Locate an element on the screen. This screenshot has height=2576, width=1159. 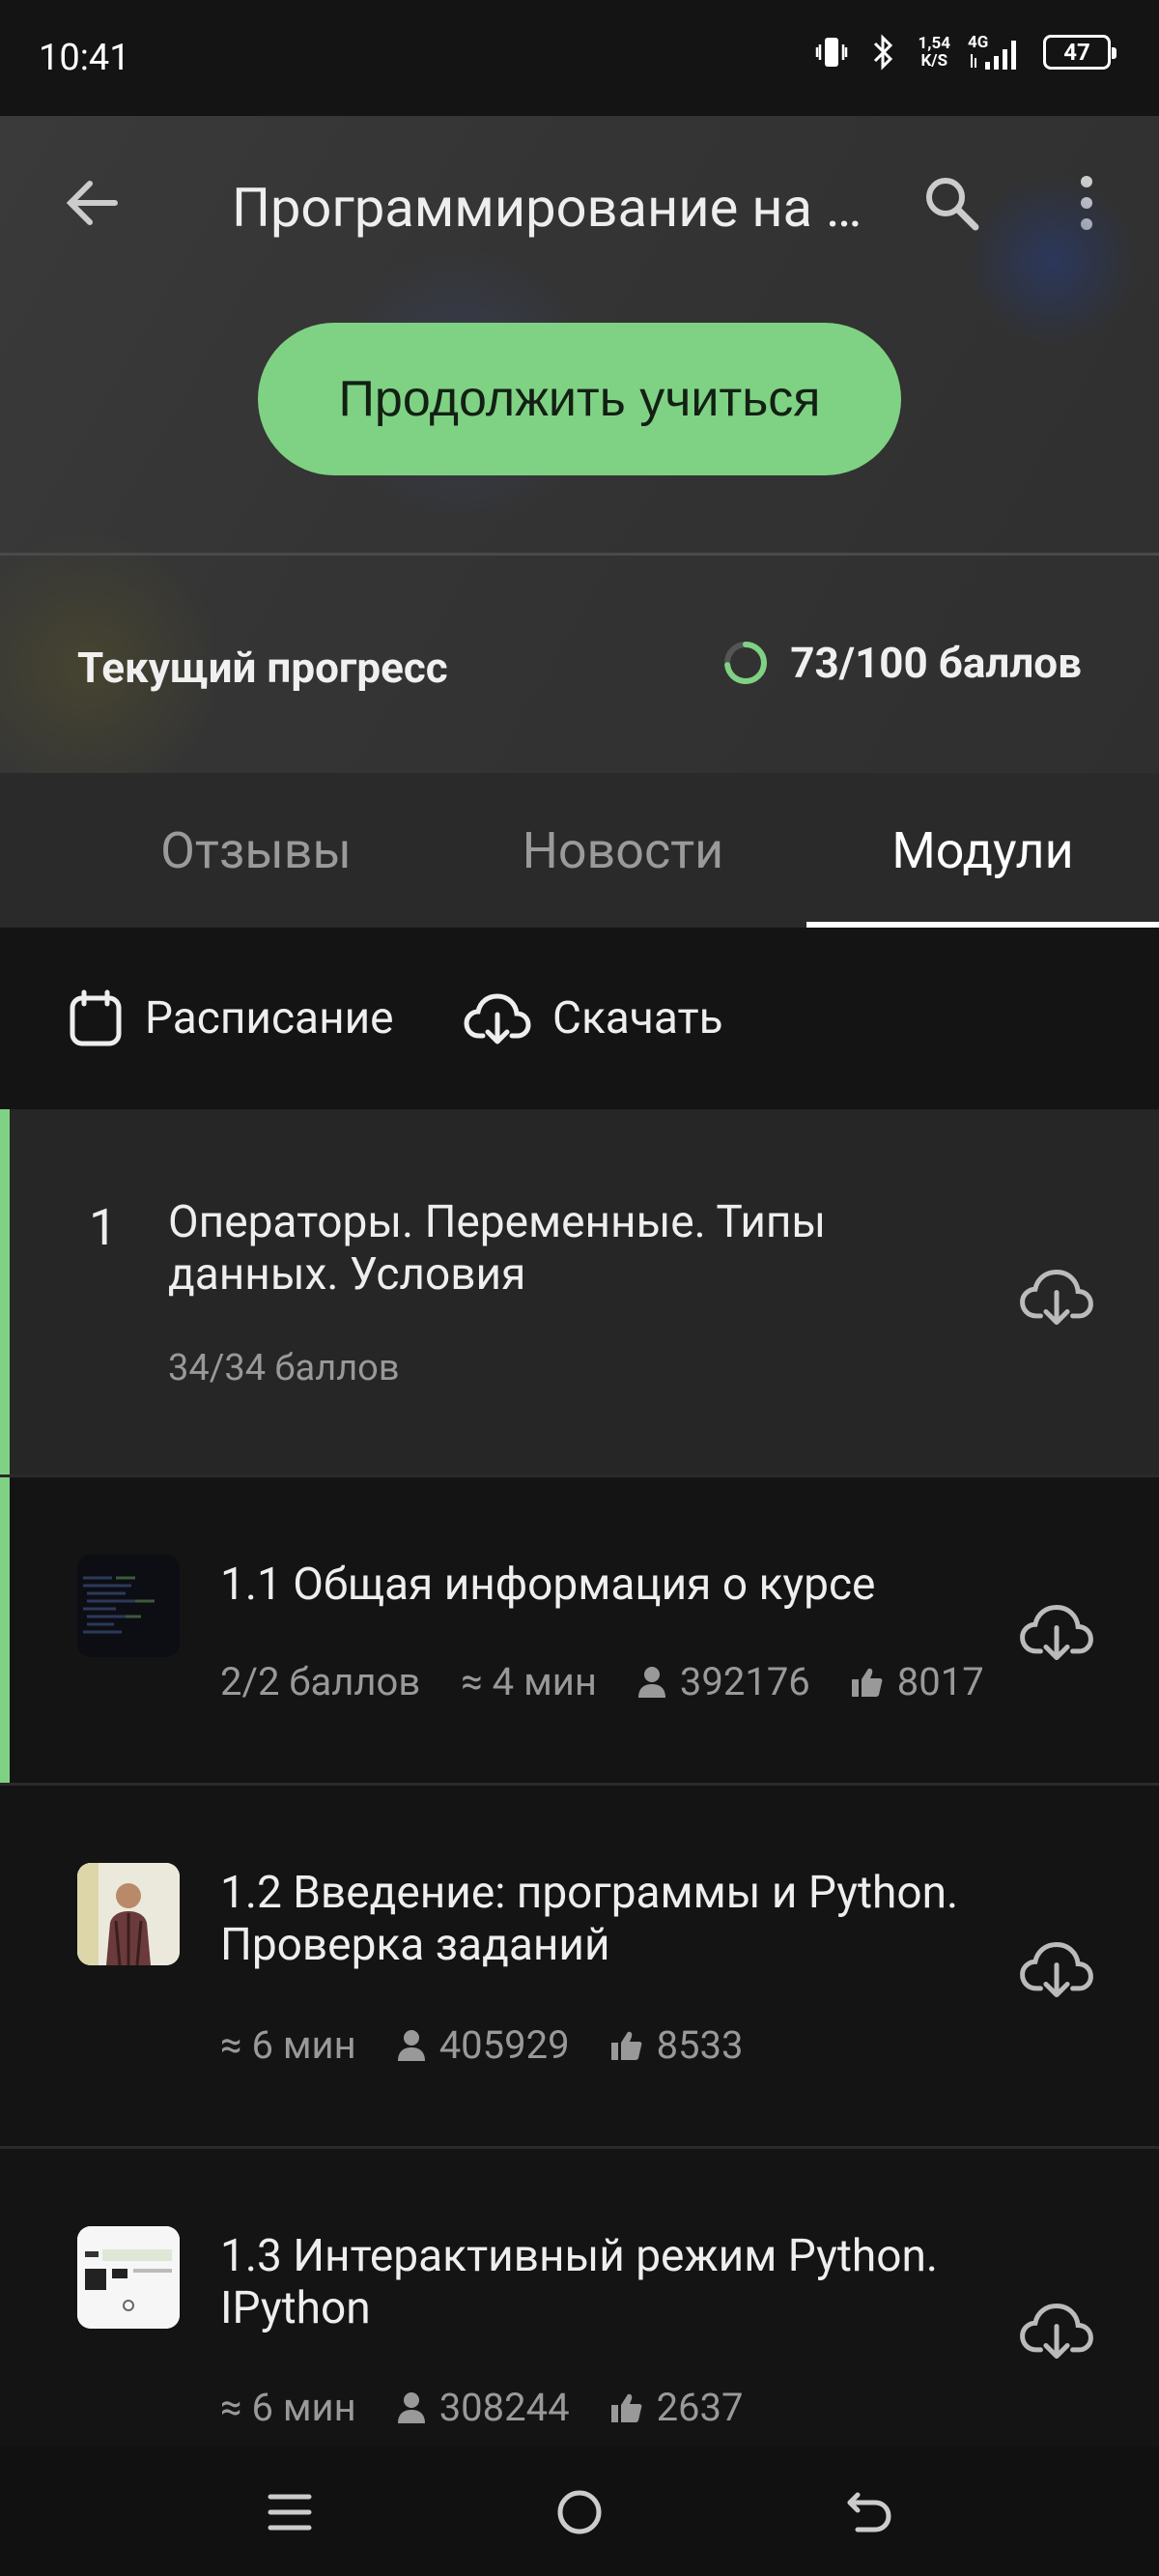
status-time: 10:41 is located at coordinates (84, 58).